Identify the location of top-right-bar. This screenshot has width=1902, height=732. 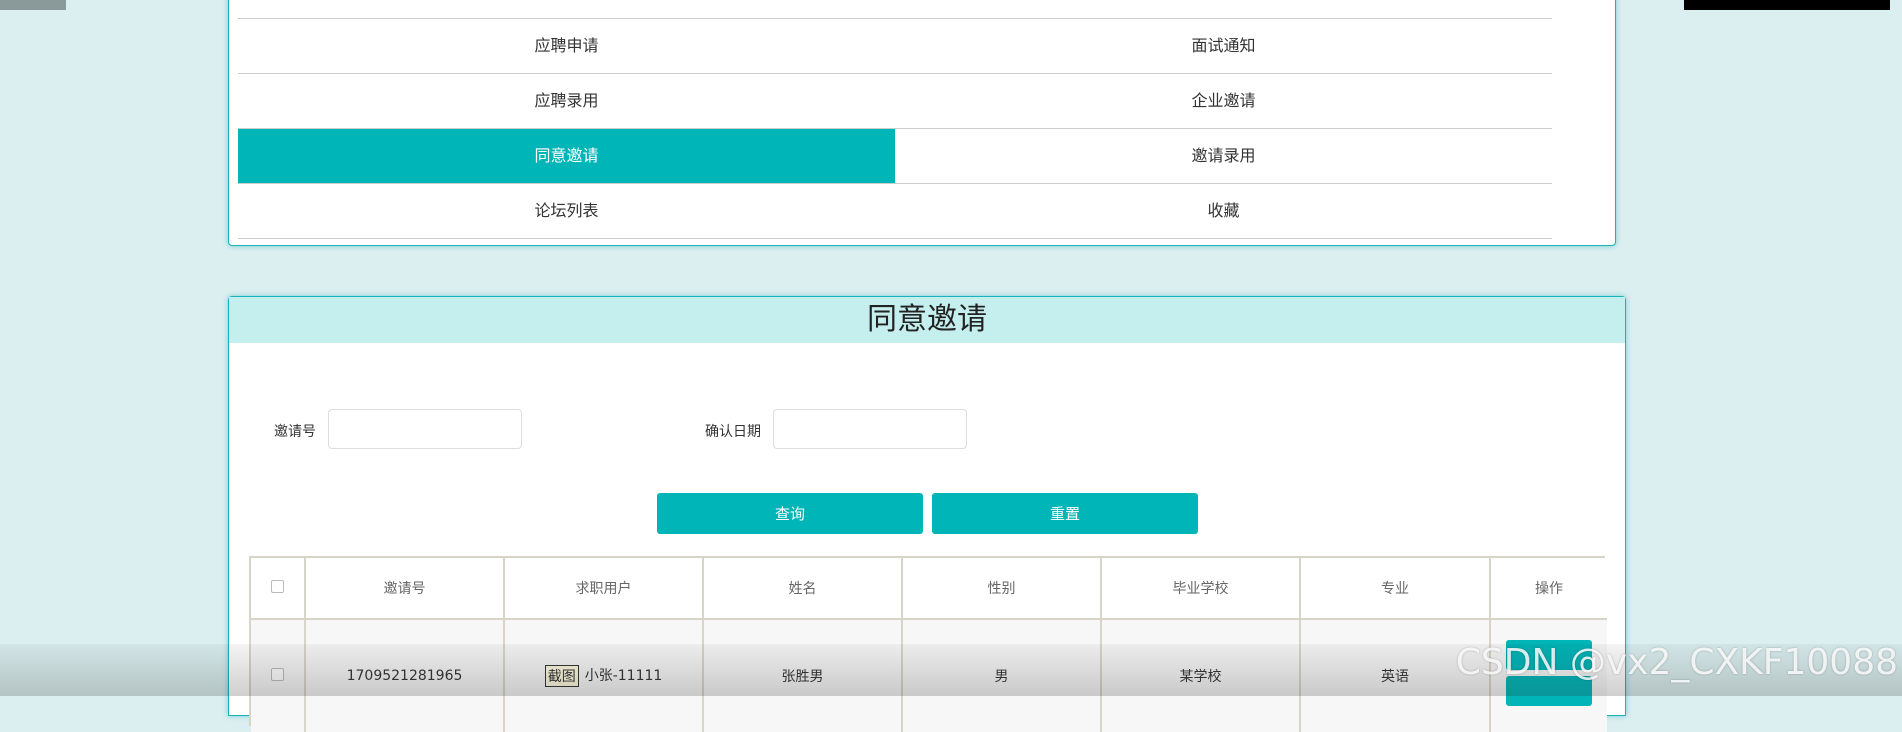
(1787, 5).